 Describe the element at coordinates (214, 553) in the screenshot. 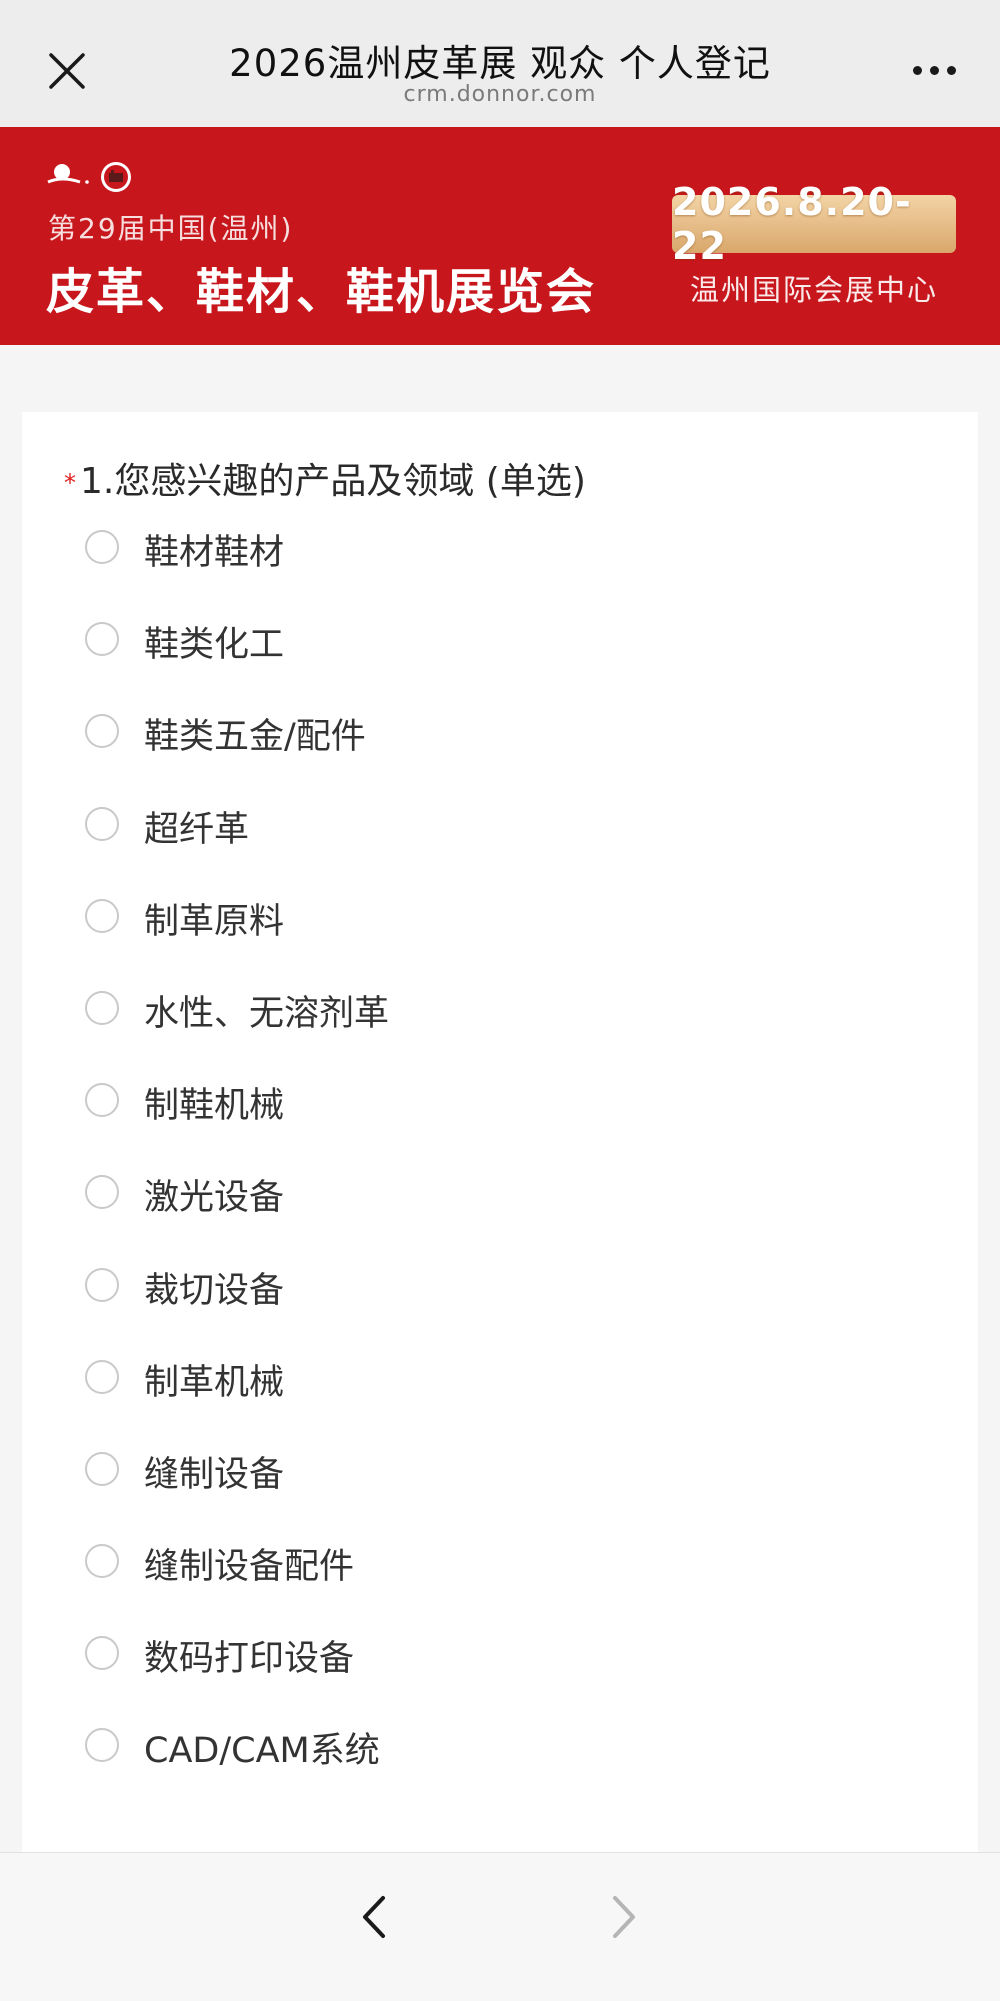

I see `option-label: 鞋材鞋材` at that location.